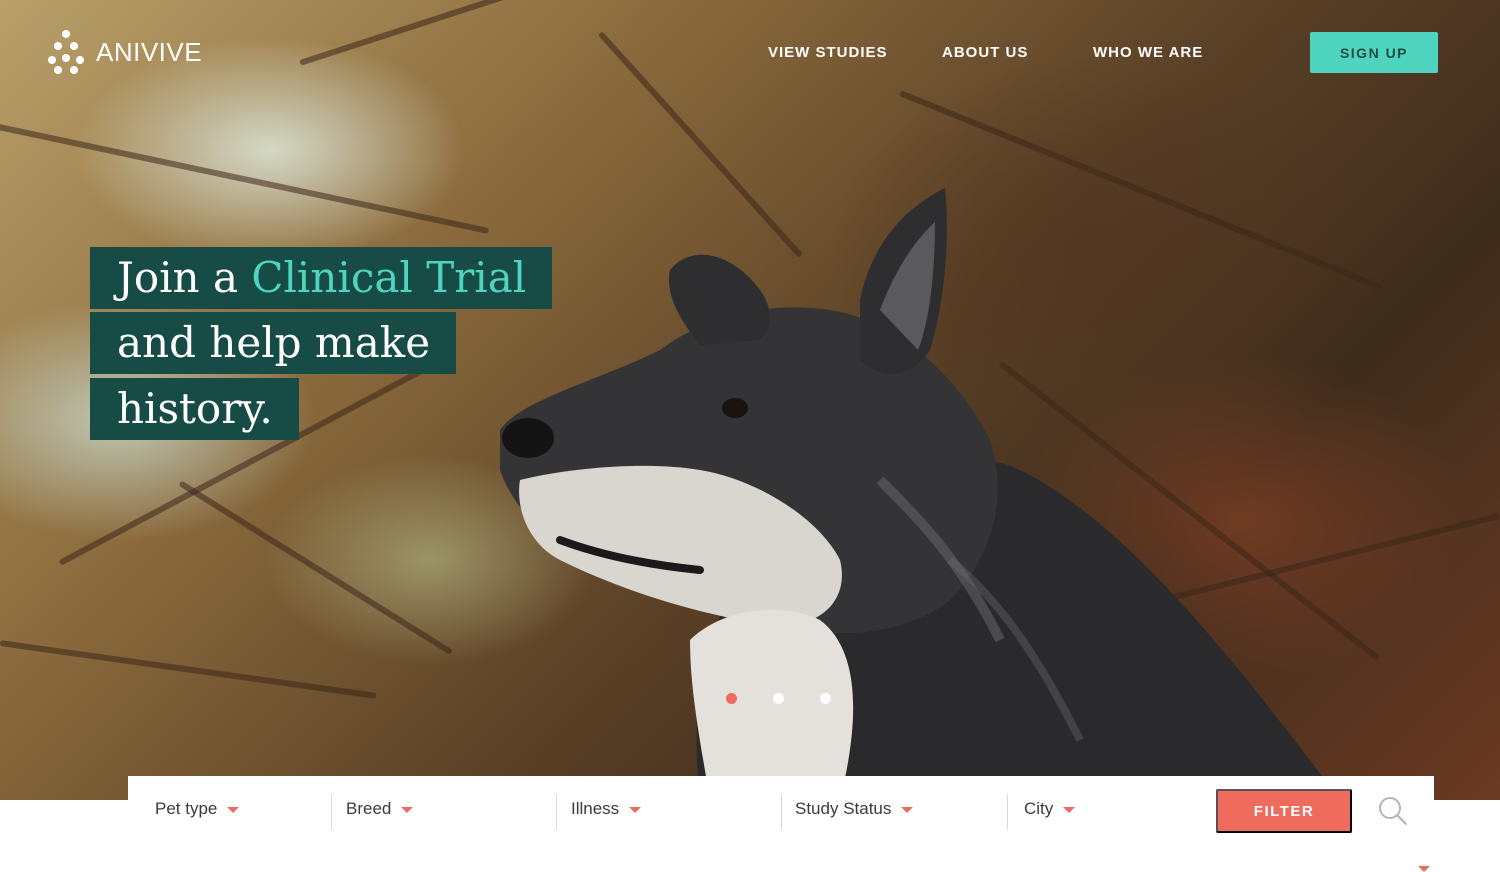 The height and width of the screenshot is (872, 1500). What do you see at coordinates (843, 808) in the screenshot?
I see `filter-study-status-label: Study Status` at bounding box center [843, 808].